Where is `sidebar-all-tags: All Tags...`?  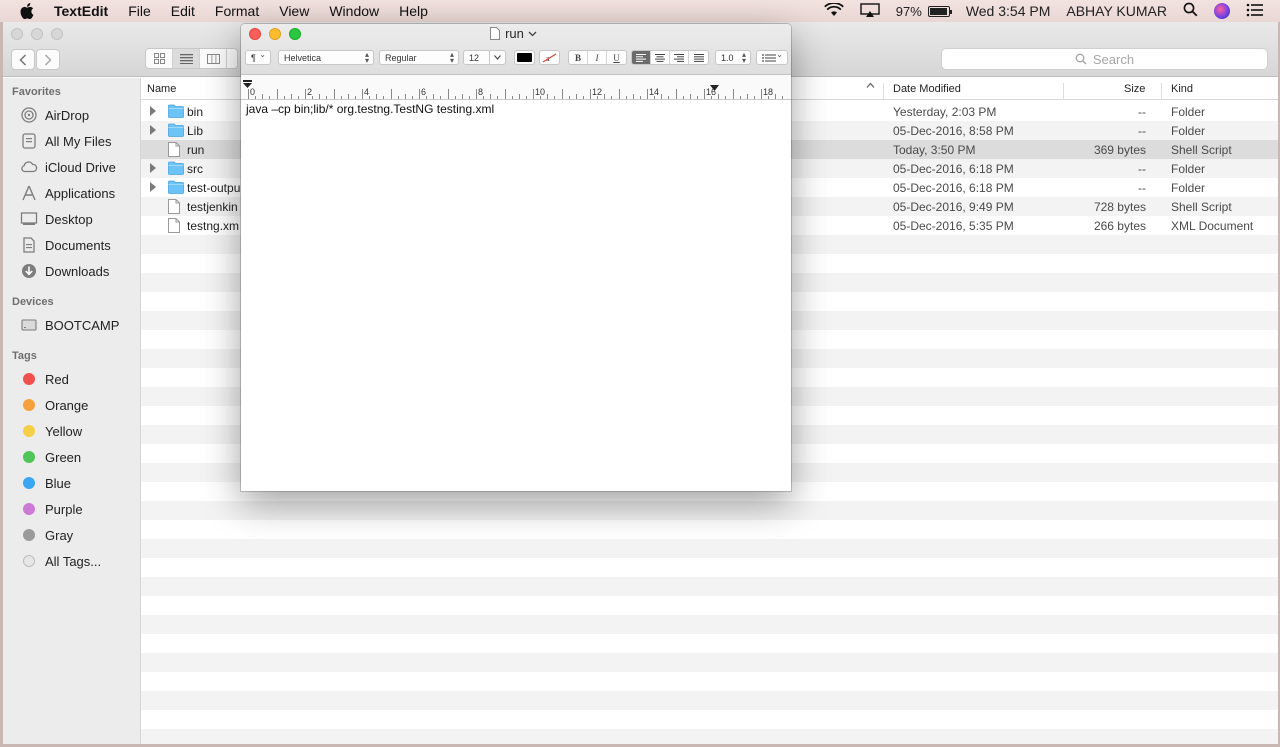
sidebar-all-tags: All Tags... is located at coordinates (60, 561).